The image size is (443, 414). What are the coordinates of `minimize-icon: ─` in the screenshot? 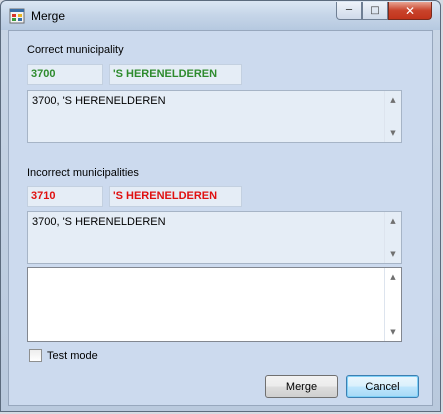 It's located at (349, 10).